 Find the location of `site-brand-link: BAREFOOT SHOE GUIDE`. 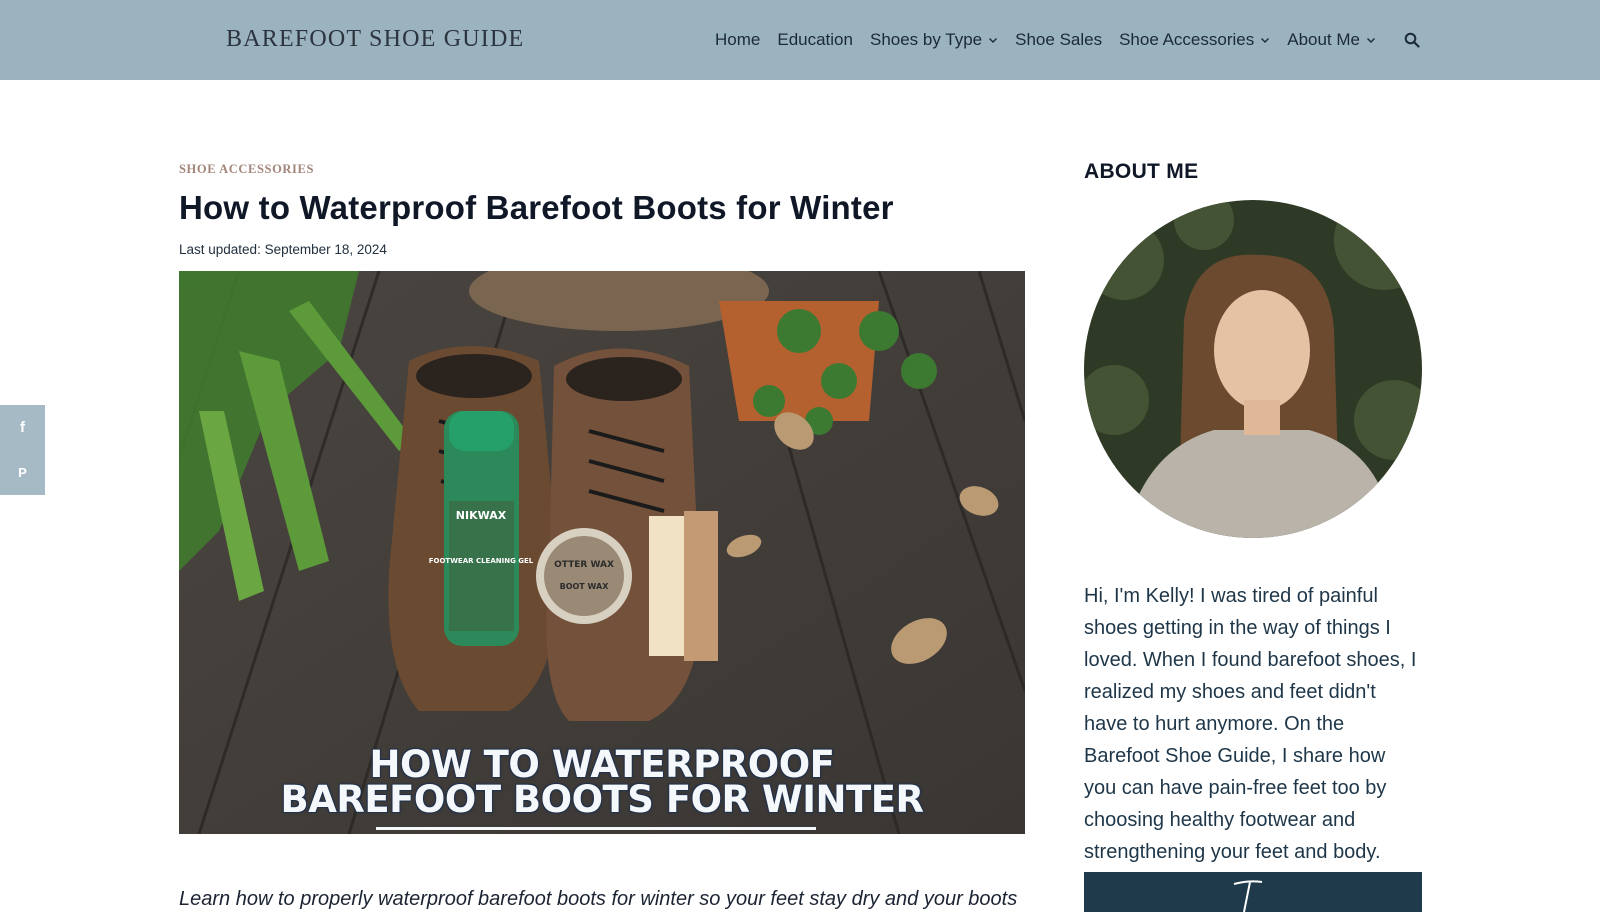

site-brand-link: BAREFOOT SHOE GUIDE is located at coordinates (375, 39).